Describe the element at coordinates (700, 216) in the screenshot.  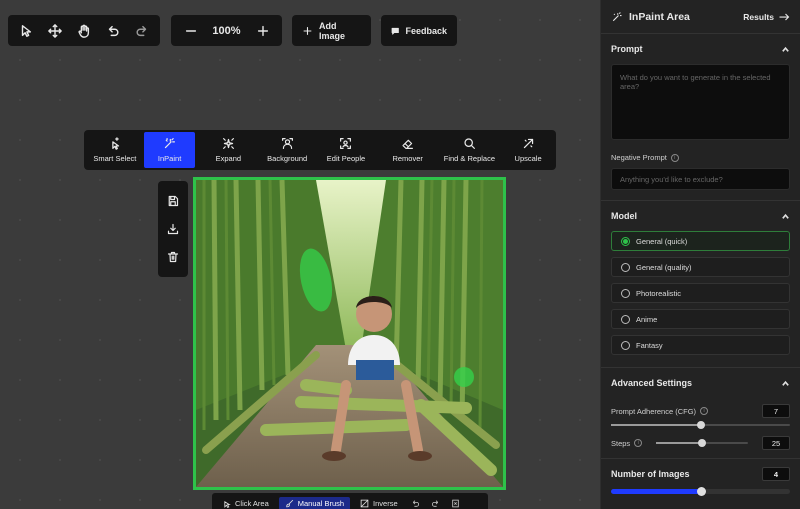
I see `model-section-header: Model` at that location.